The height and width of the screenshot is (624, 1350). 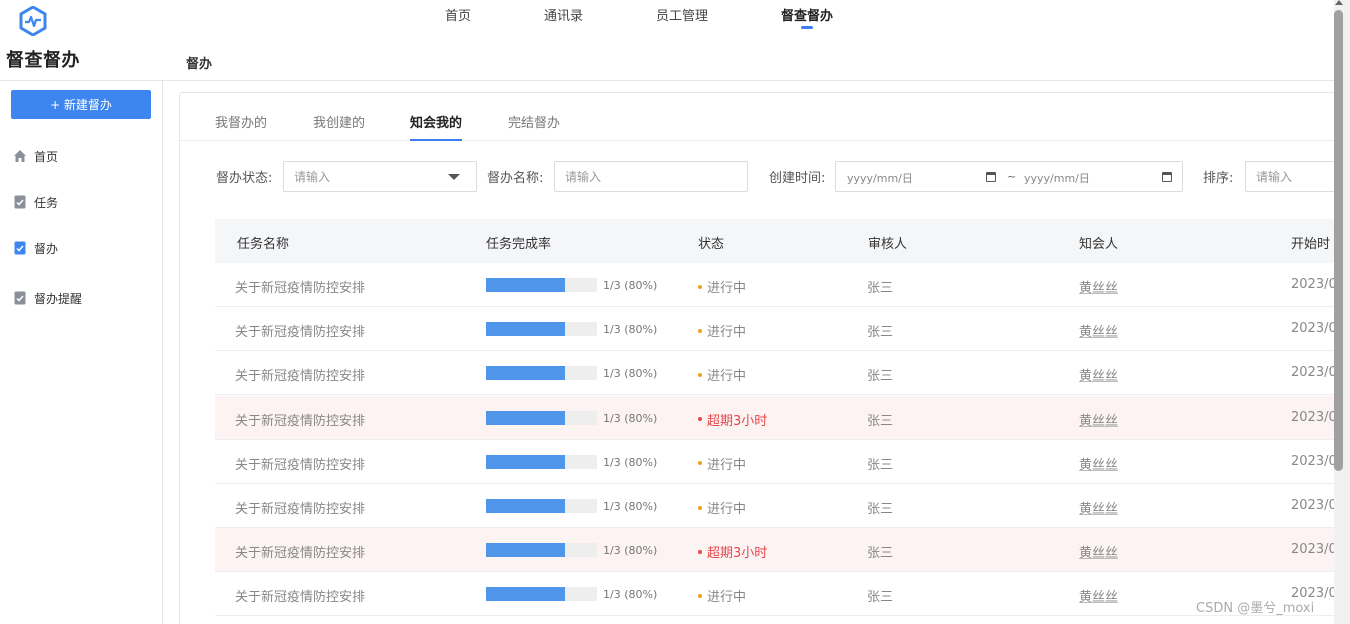 I want to click on date-start-input: yyyy/mm/日, so click(x=880, y=178).